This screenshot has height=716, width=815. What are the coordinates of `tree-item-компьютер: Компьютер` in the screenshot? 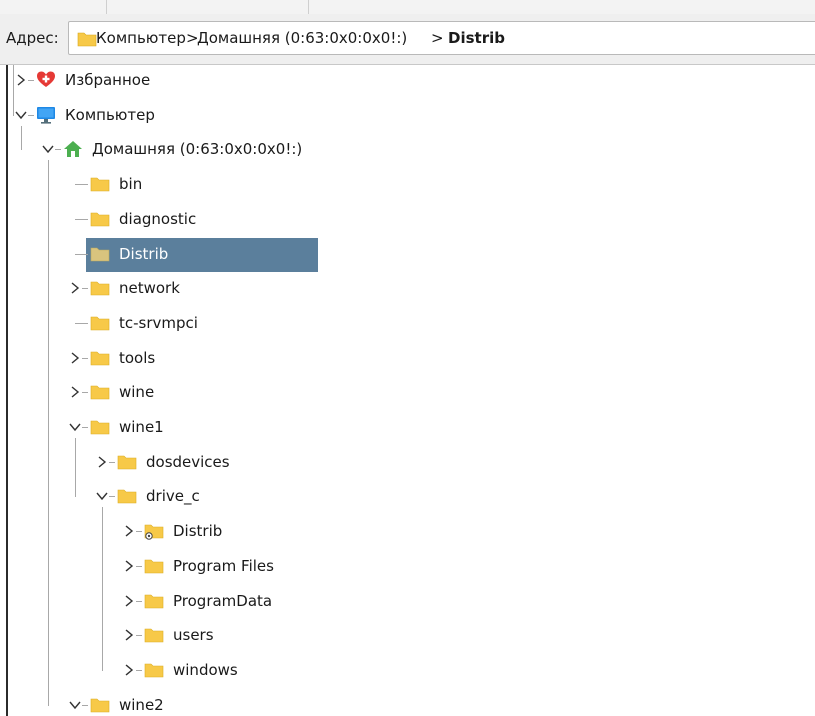 It's located at (411, 116).